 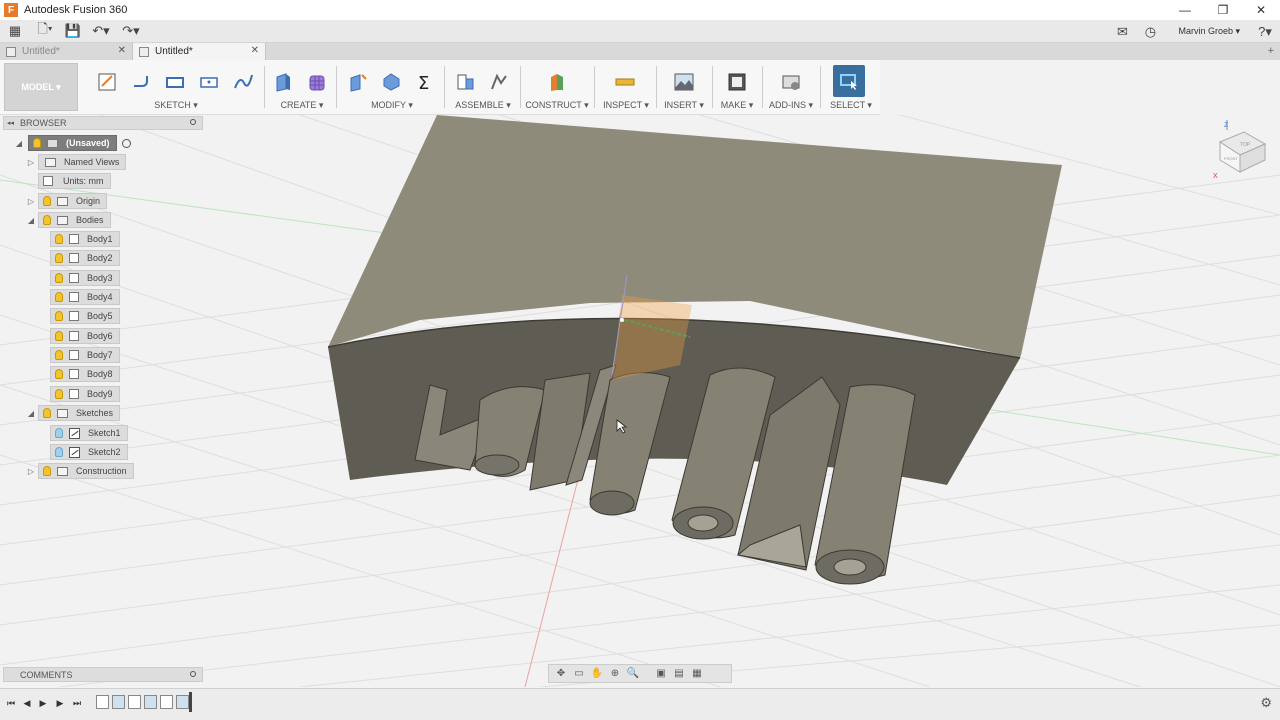 What do you see at coordinates (425, 82) in the screenshot?
I see `sum-parameters-icon: Σ` at bounding box center [425, 82].